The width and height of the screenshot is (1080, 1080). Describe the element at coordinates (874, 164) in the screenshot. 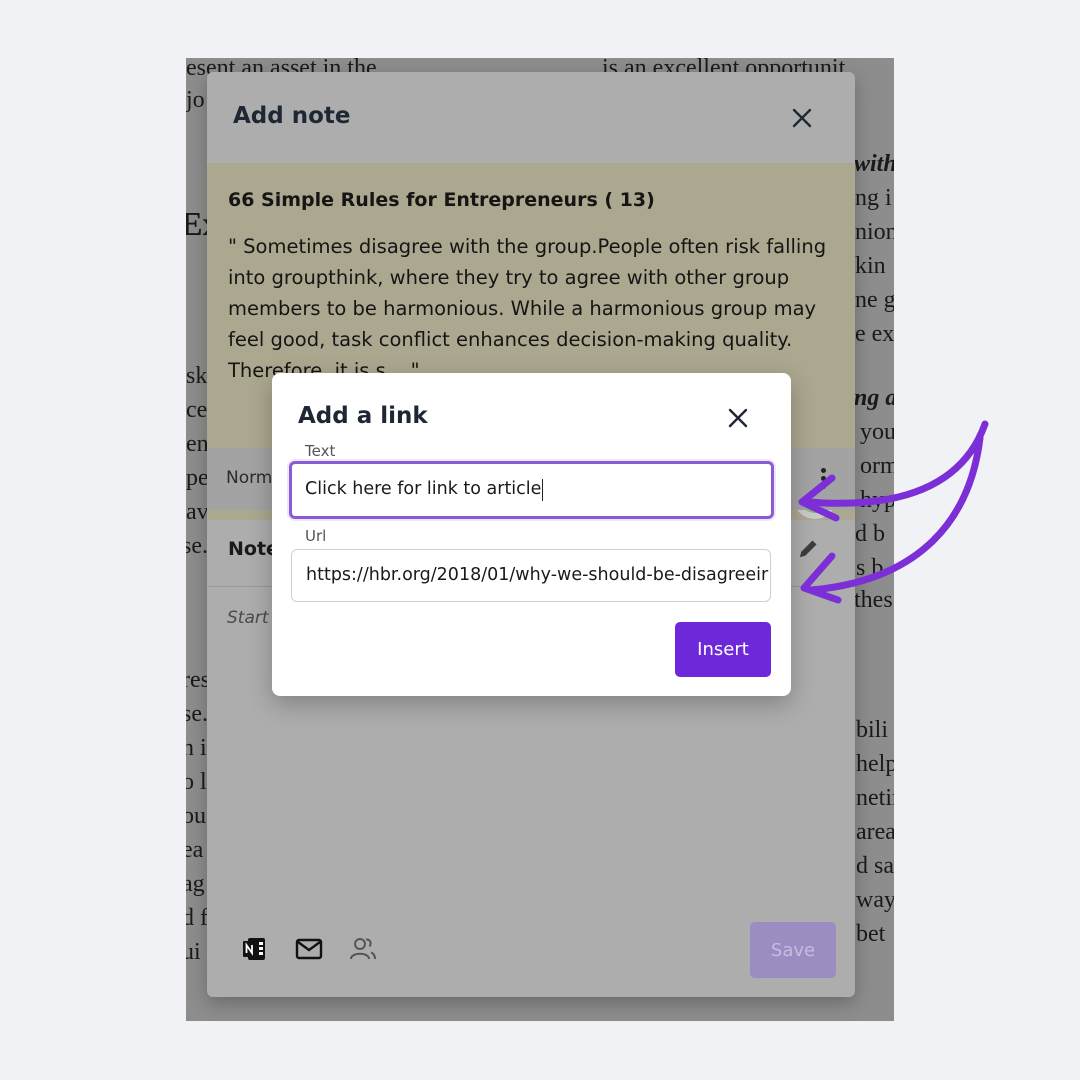

I see `doc-text-line: with` at that location.